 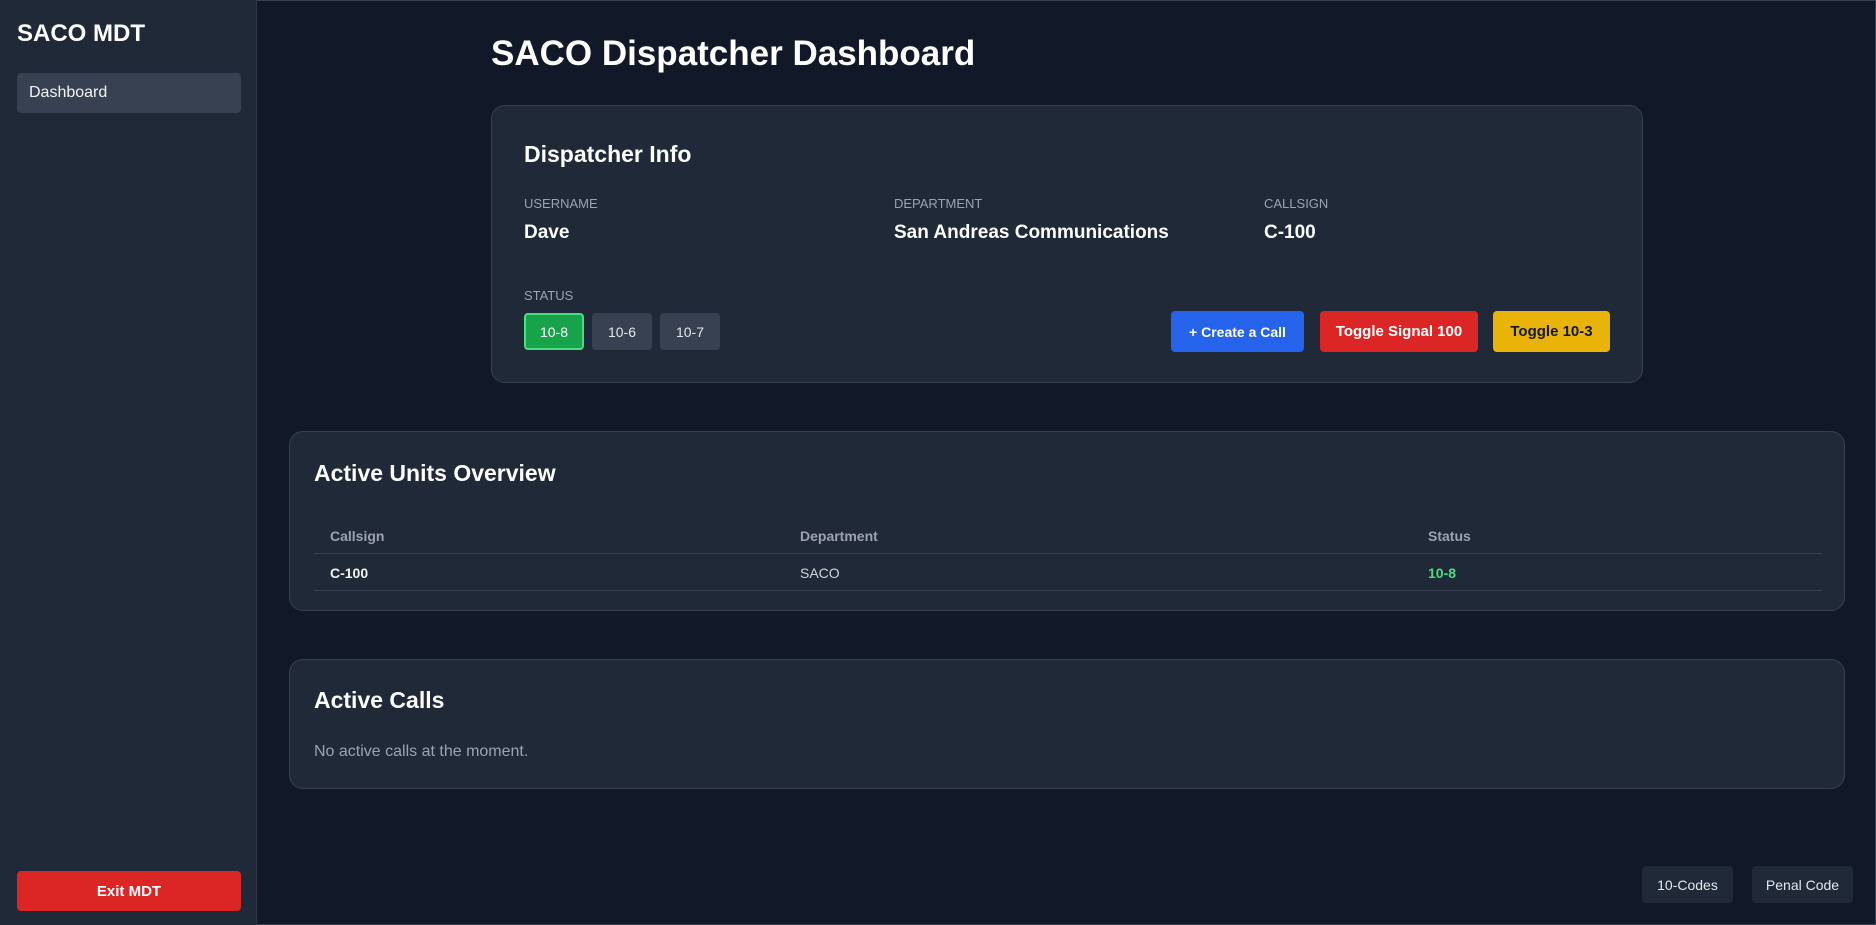 What do you see at coordinates (622, 331) in the screenshot?
I see `status-10-6-button: 10-6` at bounding box center [622, 331].